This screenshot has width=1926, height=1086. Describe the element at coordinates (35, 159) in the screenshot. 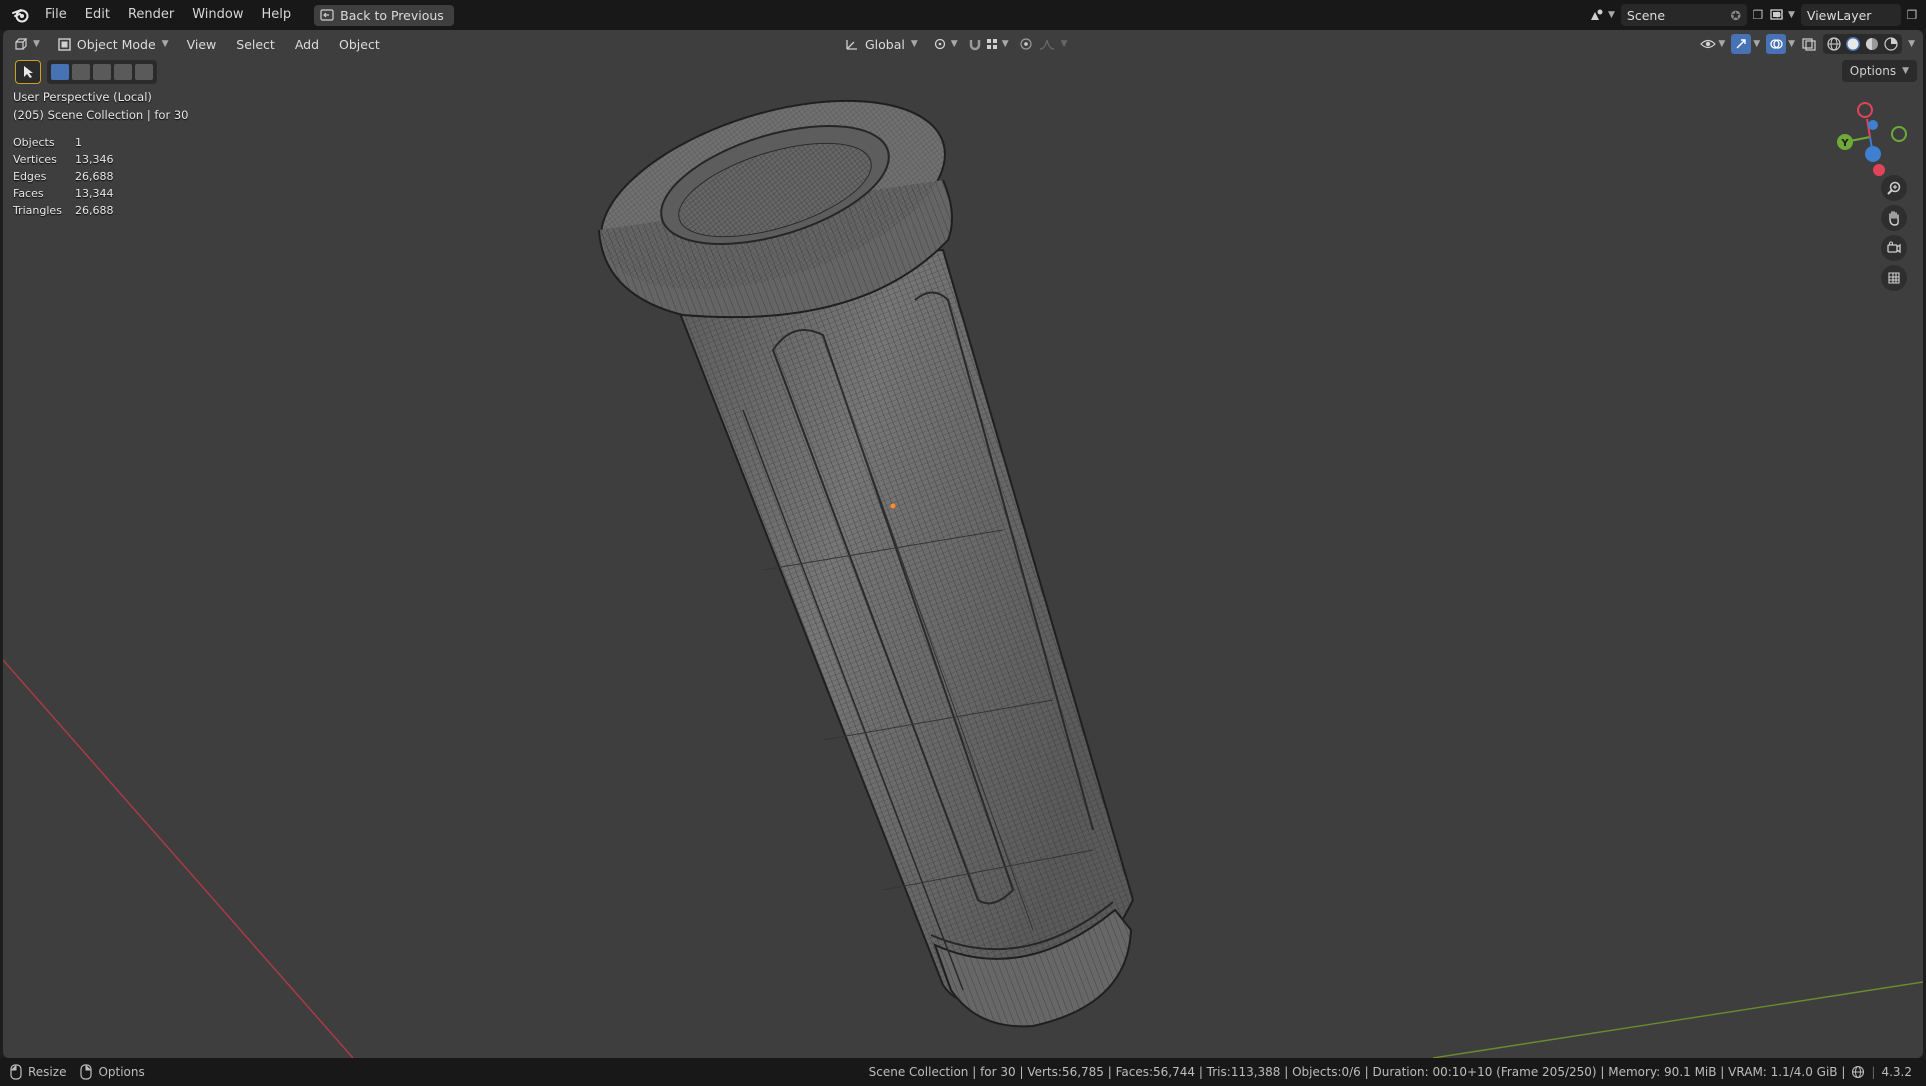

I see `stat-label: Vertices` at that location.